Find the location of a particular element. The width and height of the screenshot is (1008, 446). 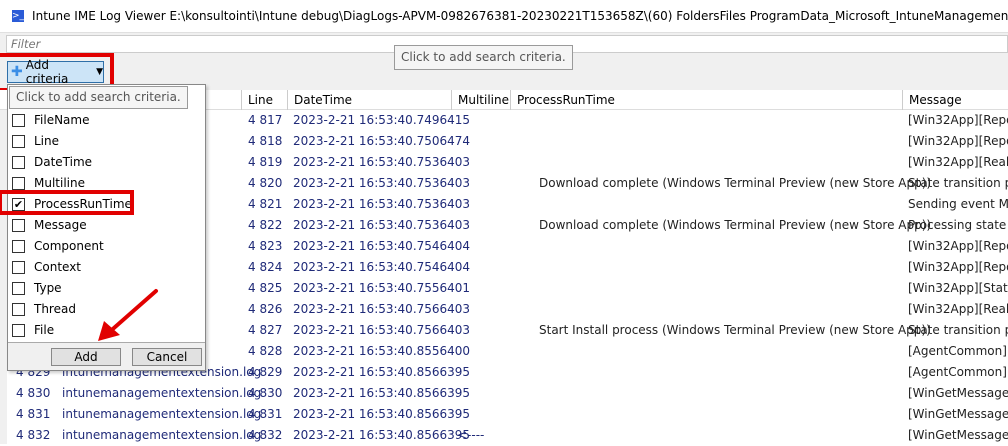

criteria-option-component: Component is located at coordinates (58, 246).